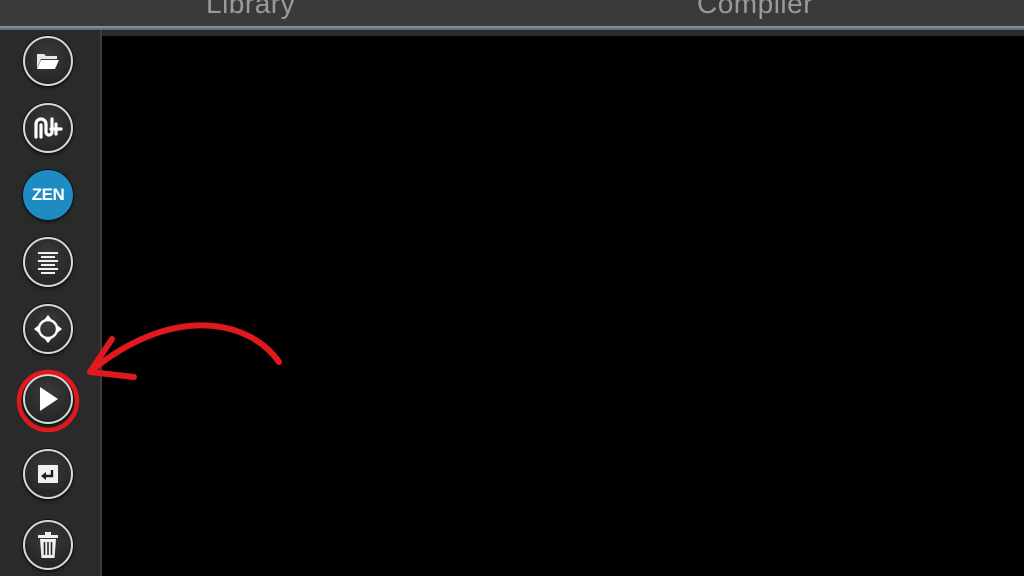 The image size is (1024, 576). I want to click on open-folder-button, so click(48, 61).